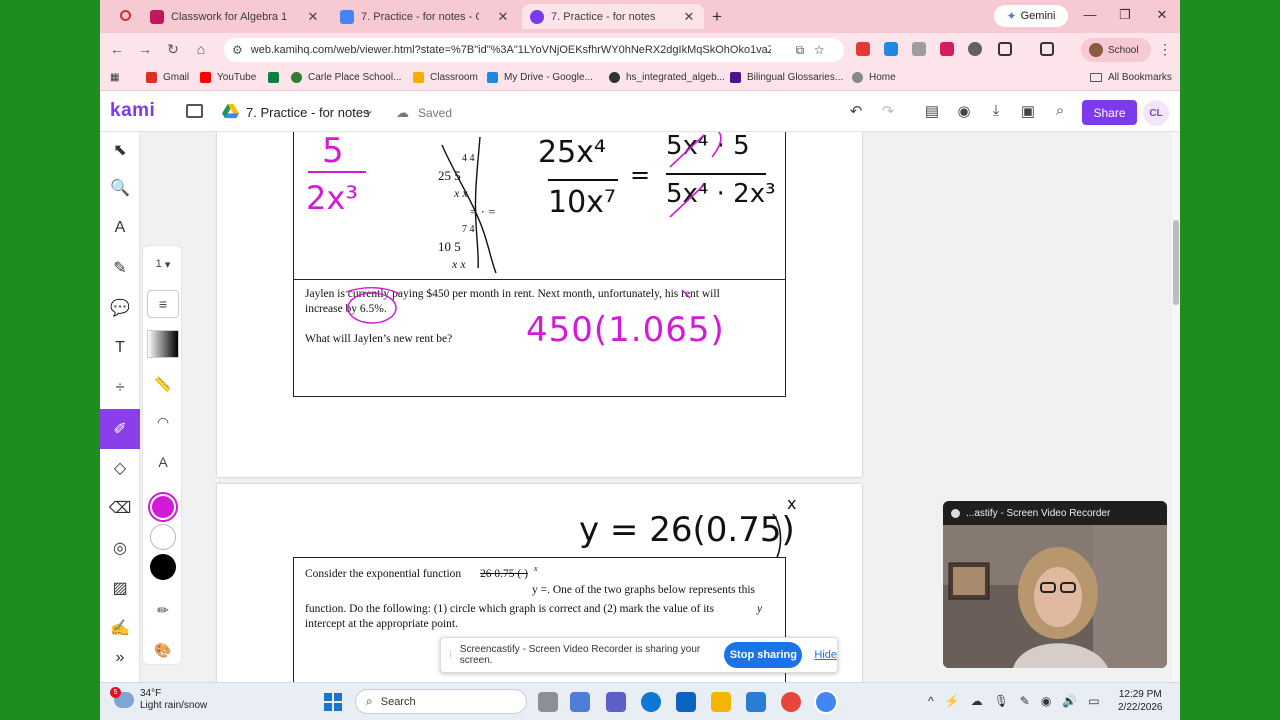 The height and width of the screenshot is (720, 1280). Describe the element at coordinates (120, 348) in the screenshot. I see `text-tool-icon: T` at that location.